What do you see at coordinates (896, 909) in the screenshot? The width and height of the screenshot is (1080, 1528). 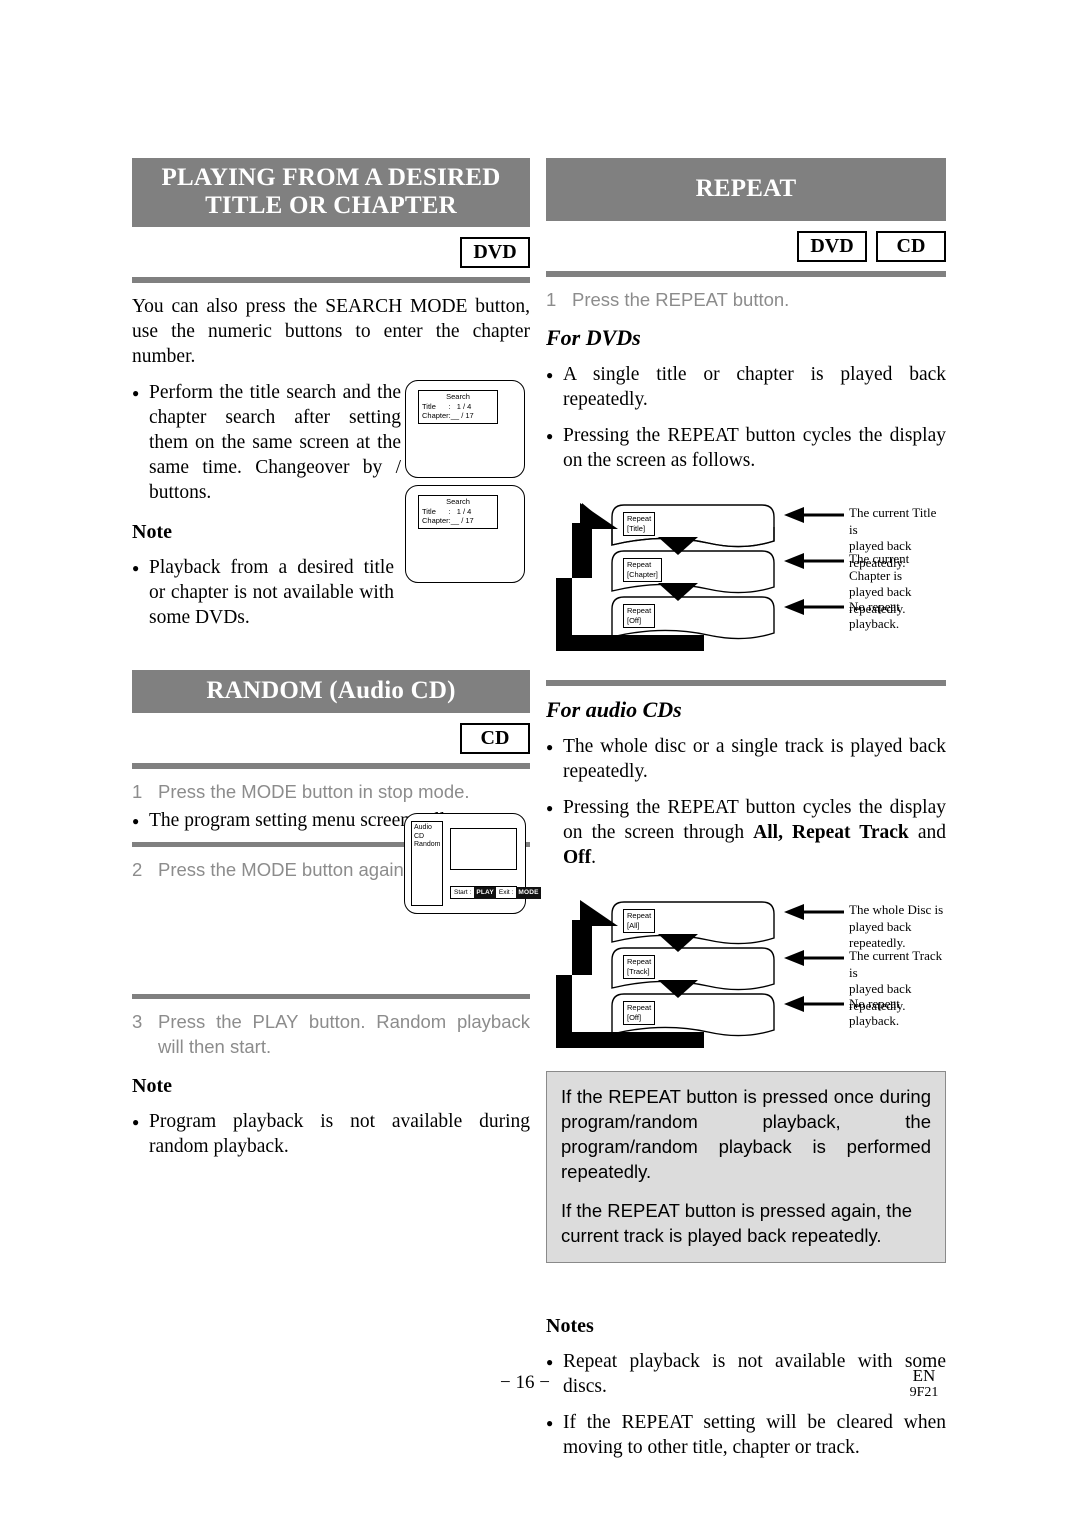 I see `label-line-1: The whole Disc is` at bounding box center [896, 909].